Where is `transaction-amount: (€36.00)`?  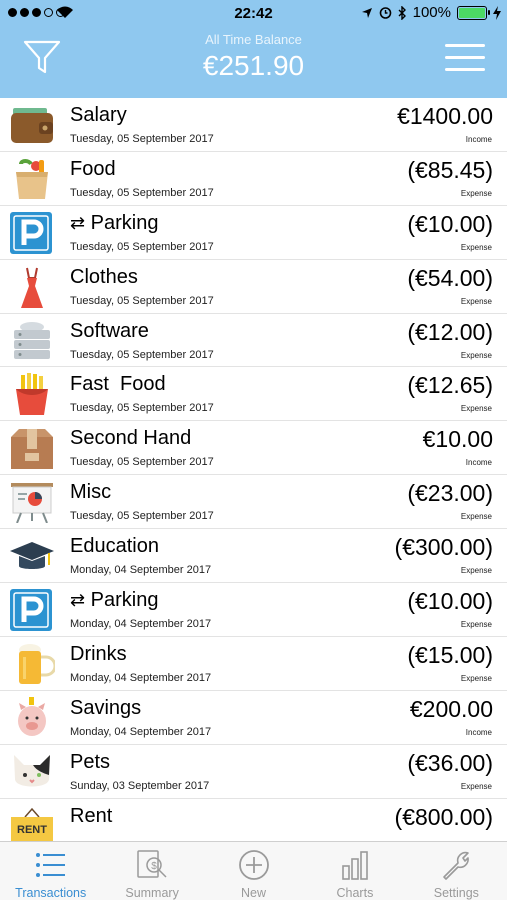
transaction-amount: (€36.00) is located at coordinates (450, 762).